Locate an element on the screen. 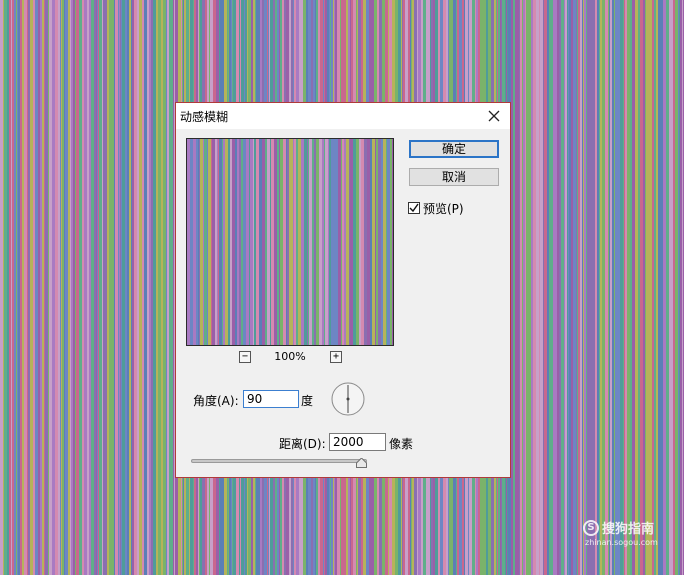 The height and width of the screenshot is (575, 684). watermark: S 搜狗指南 zhinan.sogou.com is located at coordinates (620, 532).